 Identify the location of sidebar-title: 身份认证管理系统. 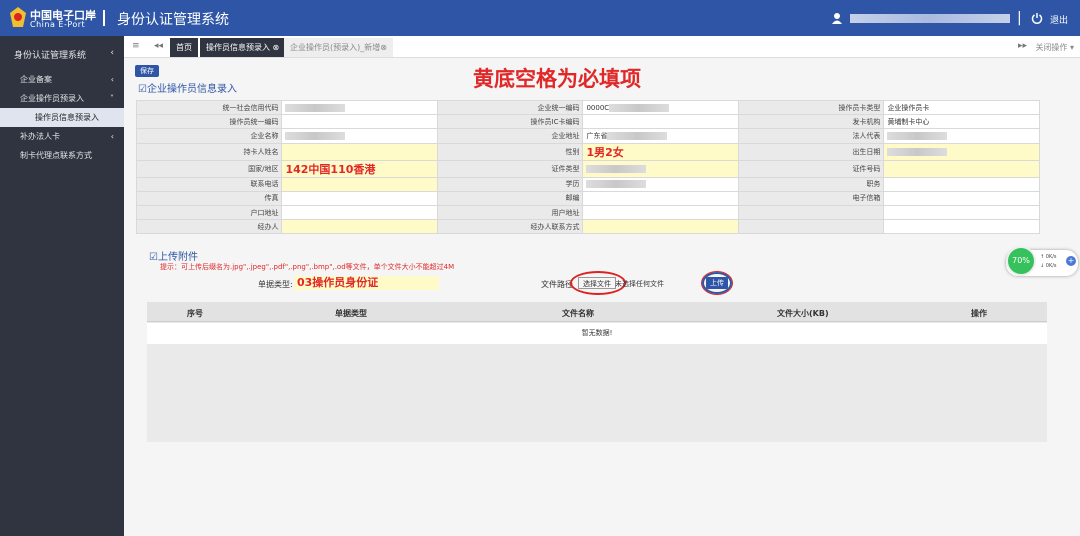
(50, 56).